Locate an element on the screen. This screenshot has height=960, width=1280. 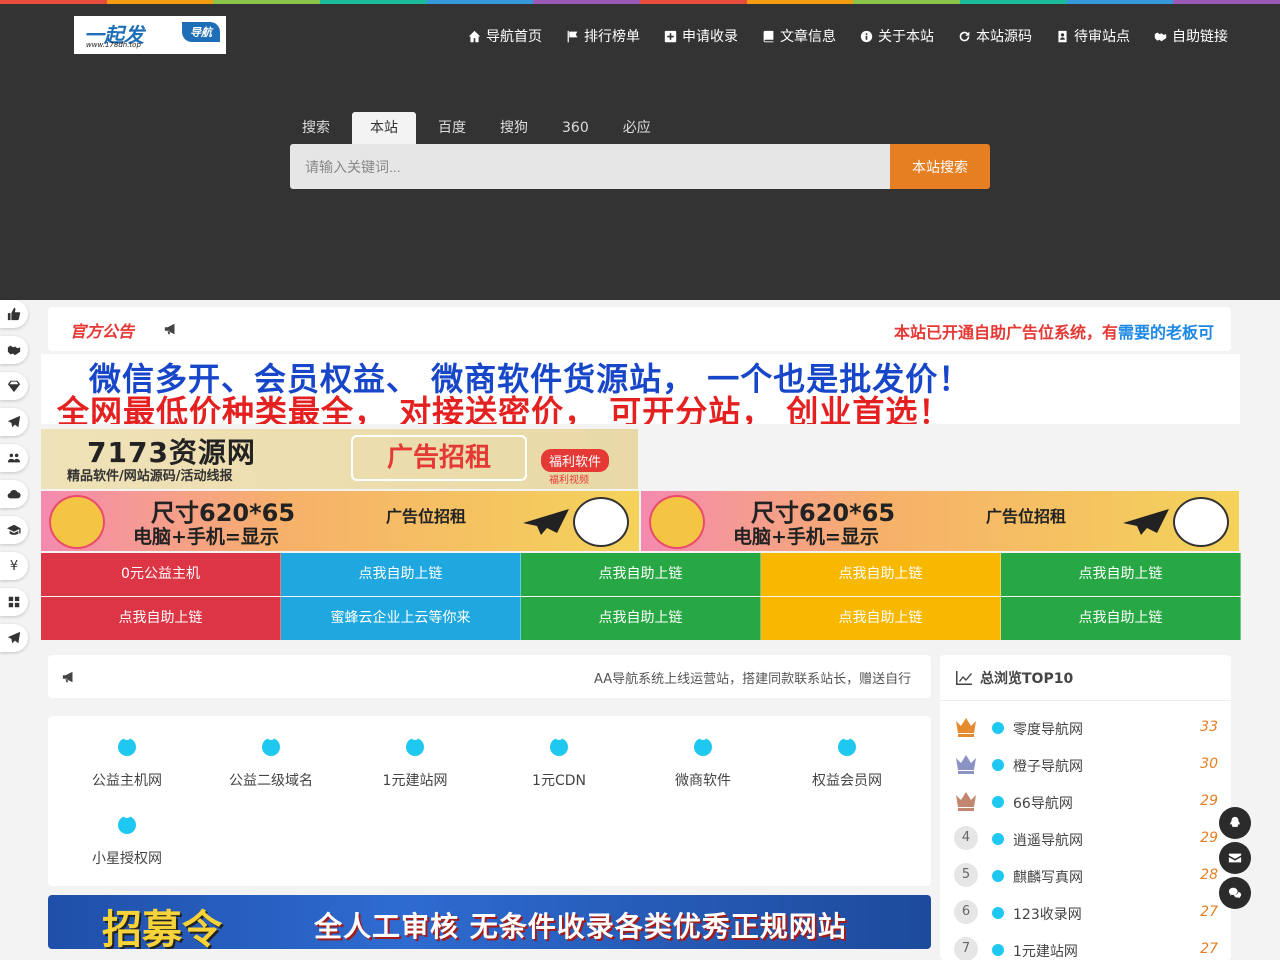
rank-number: 4 is located at coordinates (966, 838).